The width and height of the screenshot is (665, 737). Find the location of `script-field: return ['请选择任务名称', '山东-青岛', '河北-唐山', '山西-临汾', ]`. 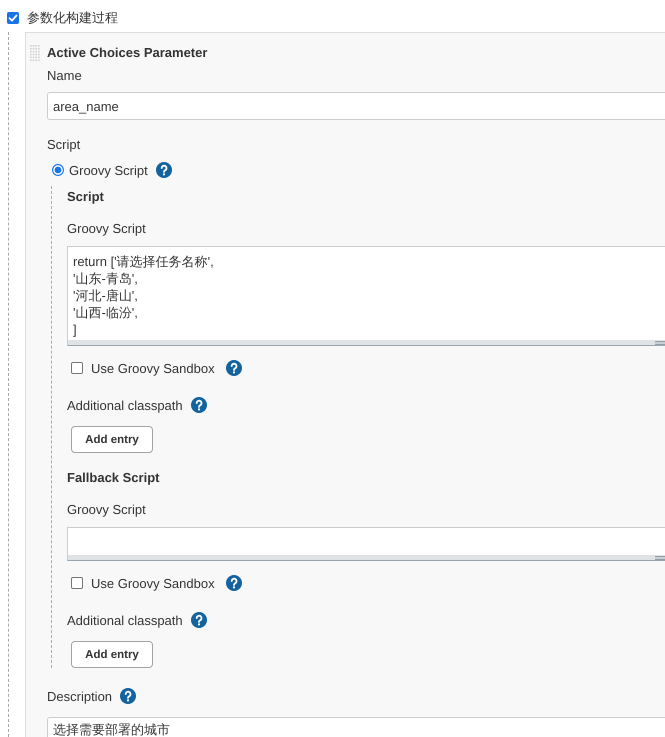

script-field: return ['请选择任务名称', '山东-青岛', '河北-唐山', '山西-临汾', ] is located at coordinates (366, 293).